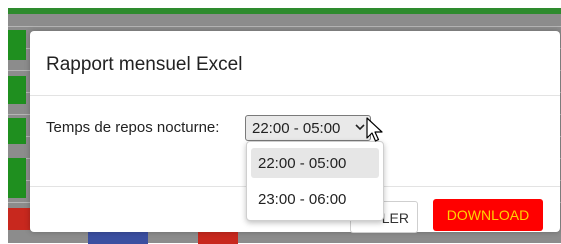  What do you see at coordinates (374, 129) in the screenshot?
I see `mouse-pointer-icon` at bounding box center [374, 129].